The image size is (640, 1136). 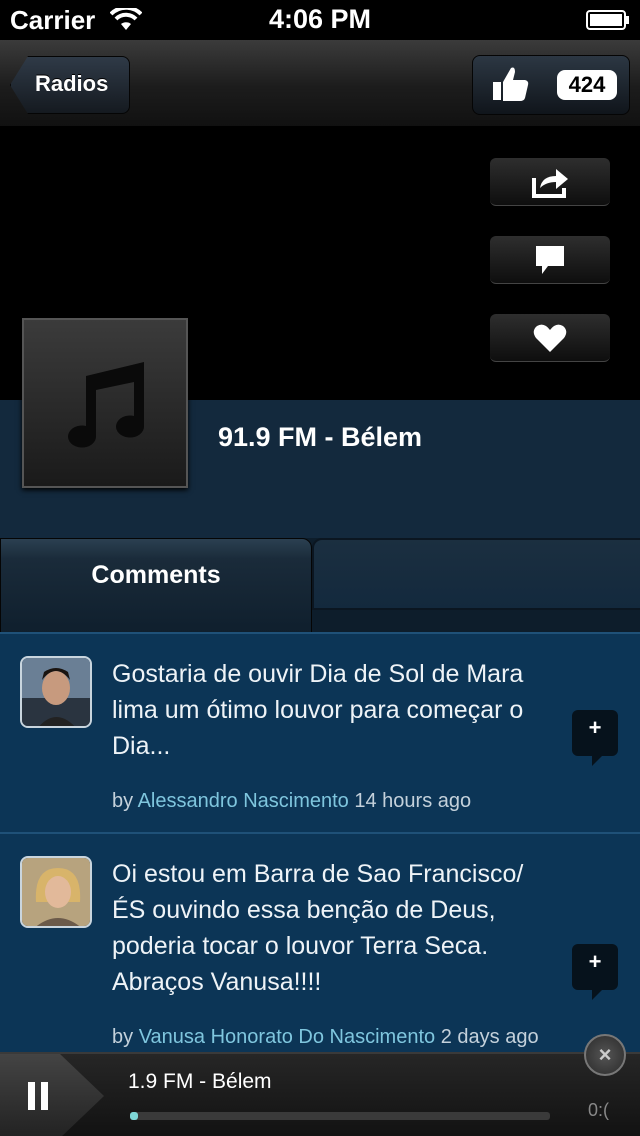 What do you see at coordinates (200, 1081) in the screenshot?
I see `now-playing-title: 1.9 FM - Bélem` at bounding box center [200, 1081].